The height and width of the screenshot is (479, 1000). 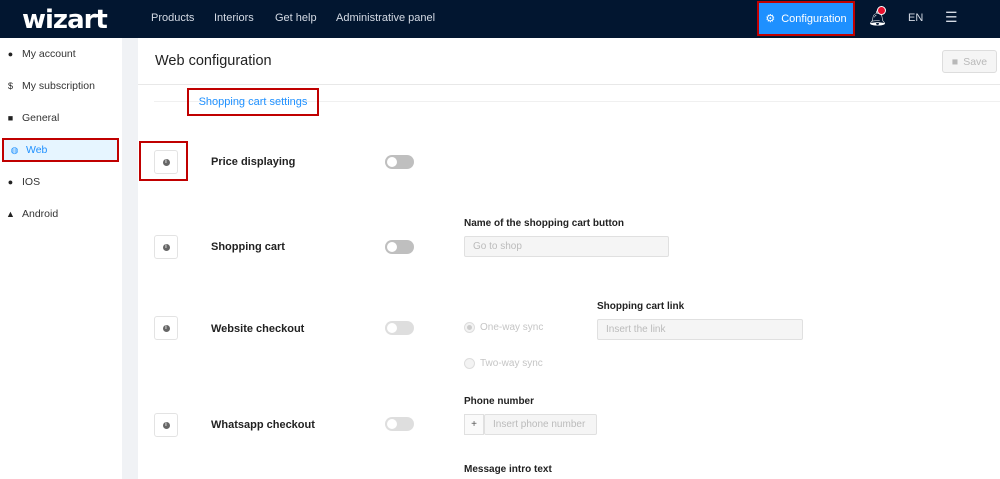 I want to click on website-checkout-toggle, so click(x=399, y=328).